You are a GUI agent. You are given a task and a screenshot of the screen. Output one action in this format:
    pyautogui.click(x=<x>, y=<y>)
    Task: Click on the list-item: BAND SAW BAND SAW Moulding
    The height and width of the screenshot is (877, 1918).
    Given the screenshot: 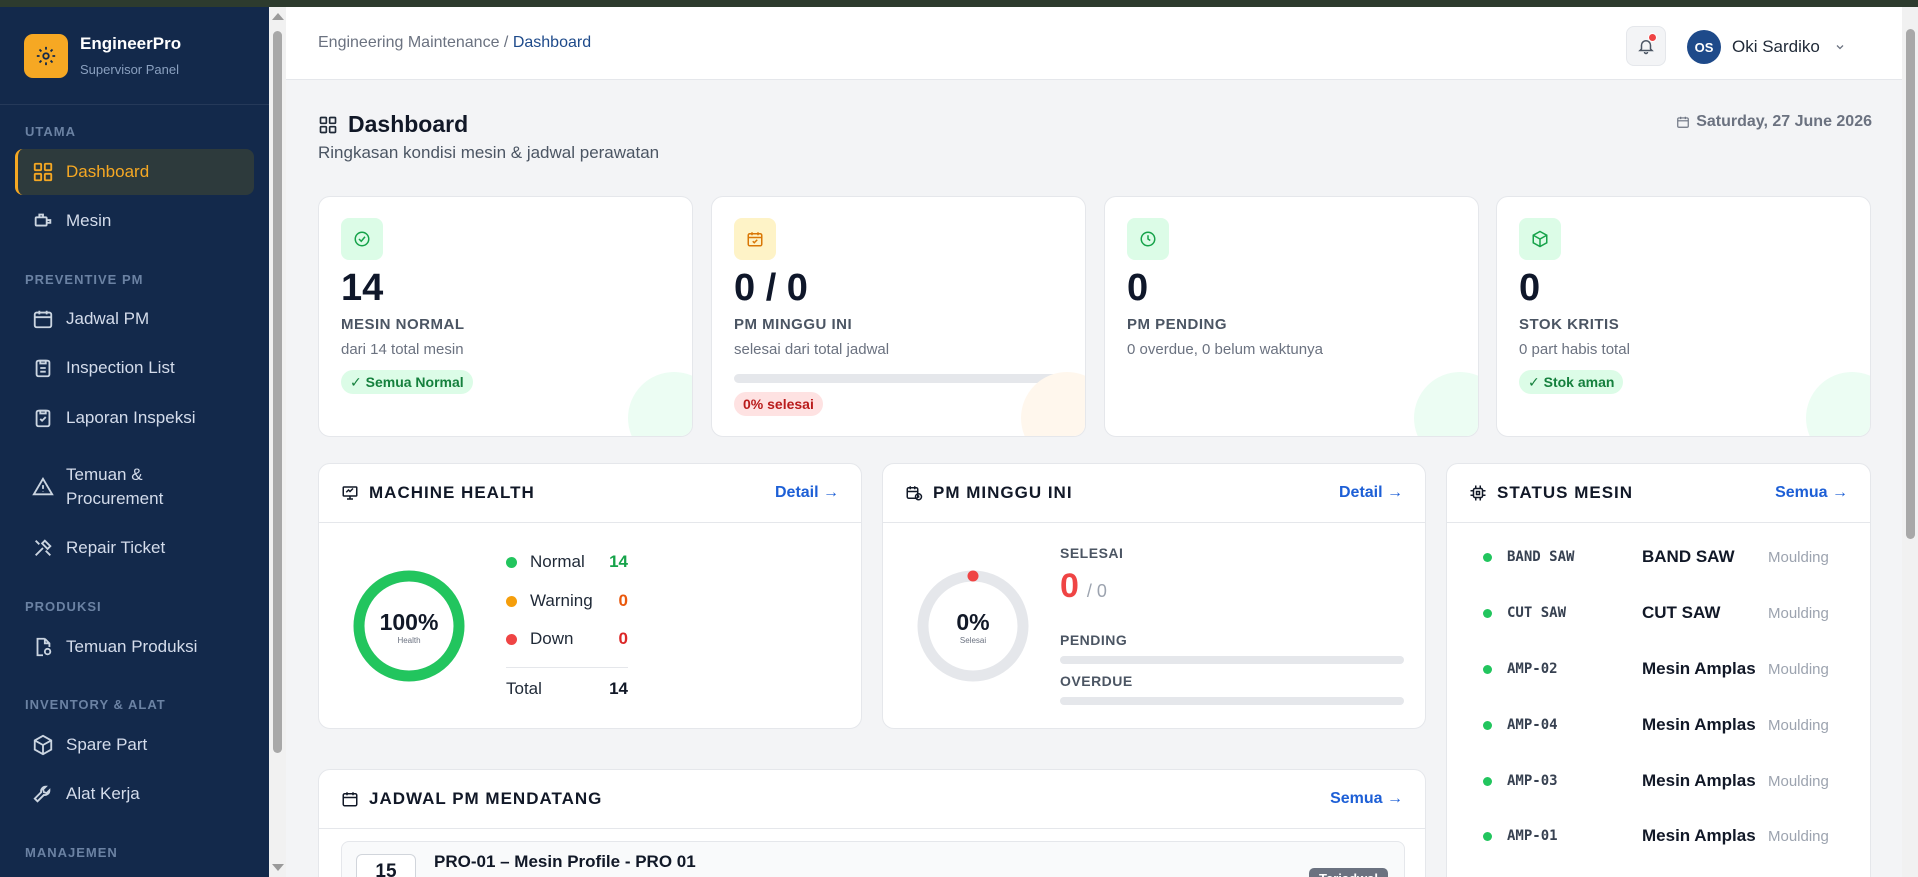 What is the action you would take?
    pyautogui.click(x=1658, y=557)
    